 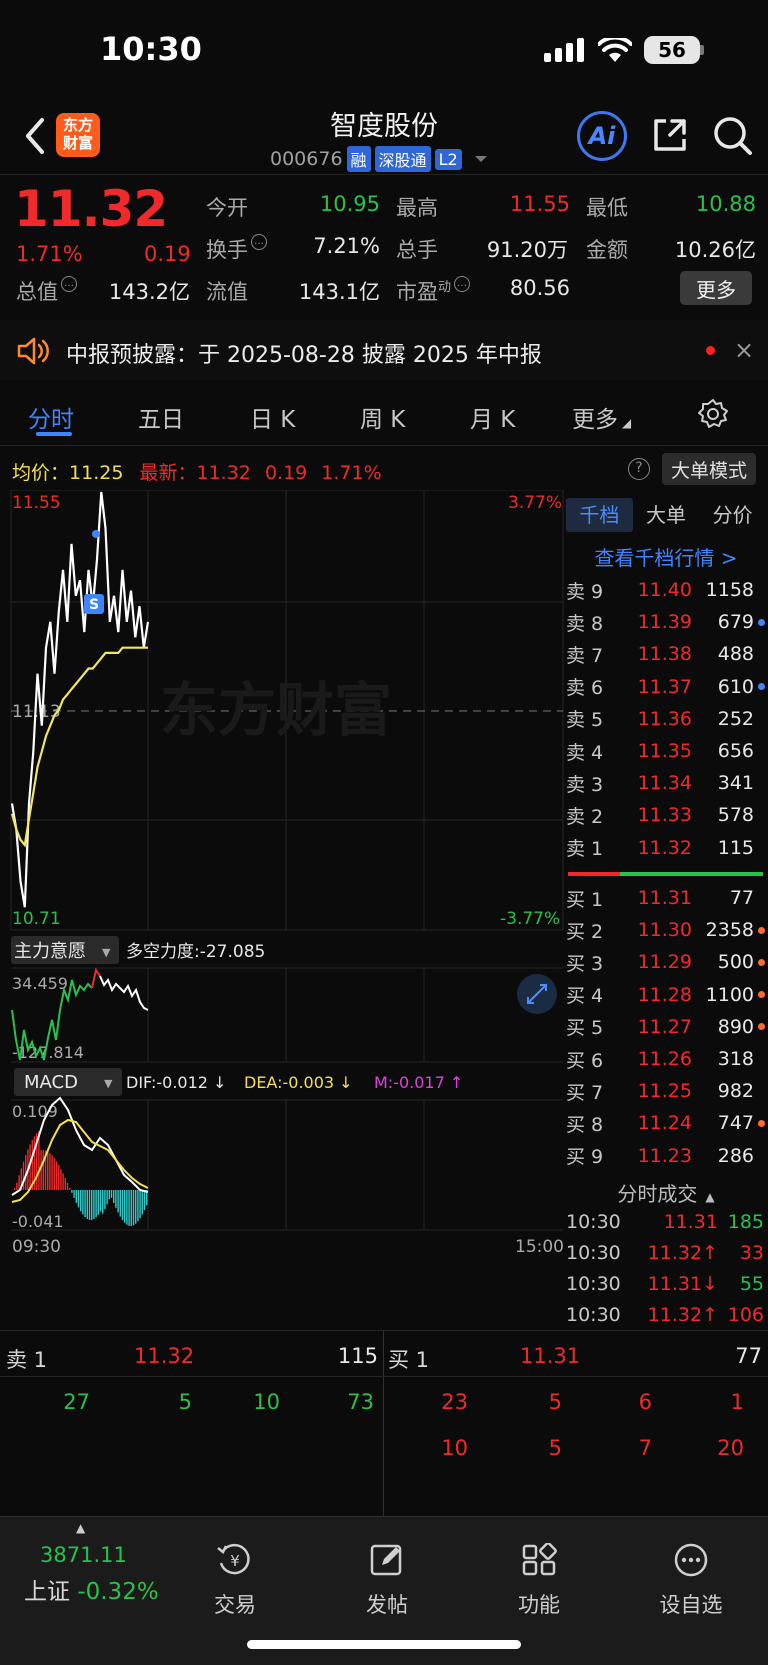 I want to click on index-caret-icon: ▲, so click(x=80, y=1528).